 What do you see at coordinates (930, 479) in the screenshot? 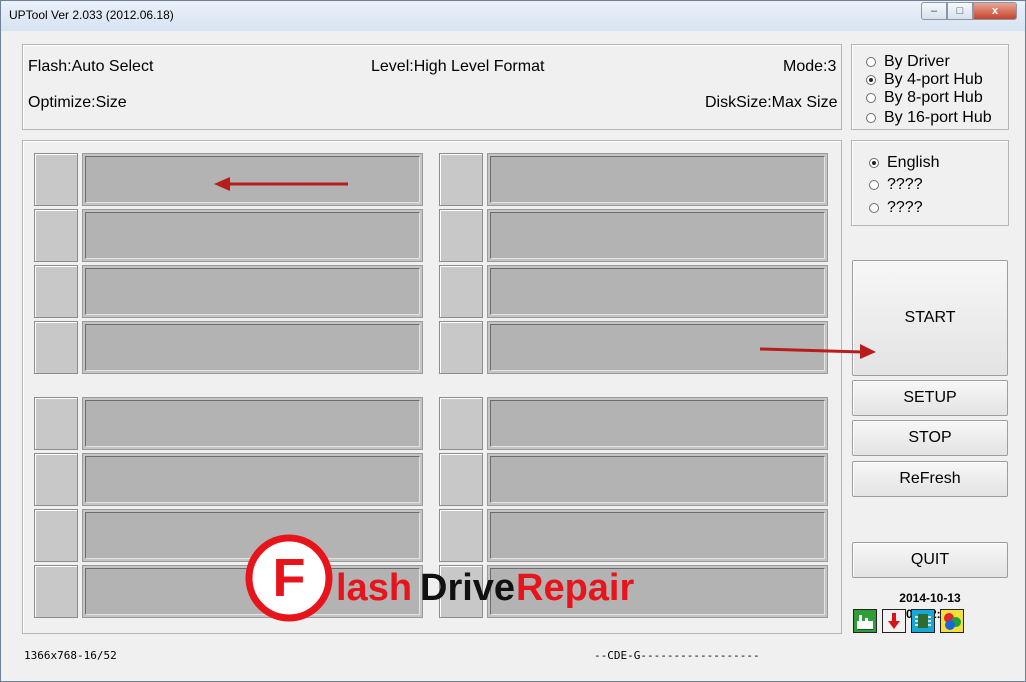
I see `refresh-button: ReFresh` at bounding box center [930, 479].